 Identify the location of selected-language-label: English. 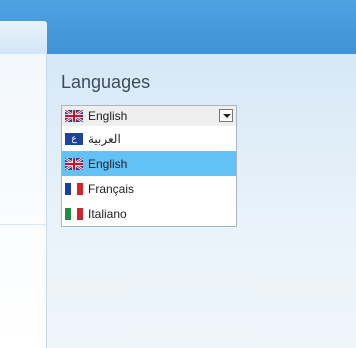
(108, 116).